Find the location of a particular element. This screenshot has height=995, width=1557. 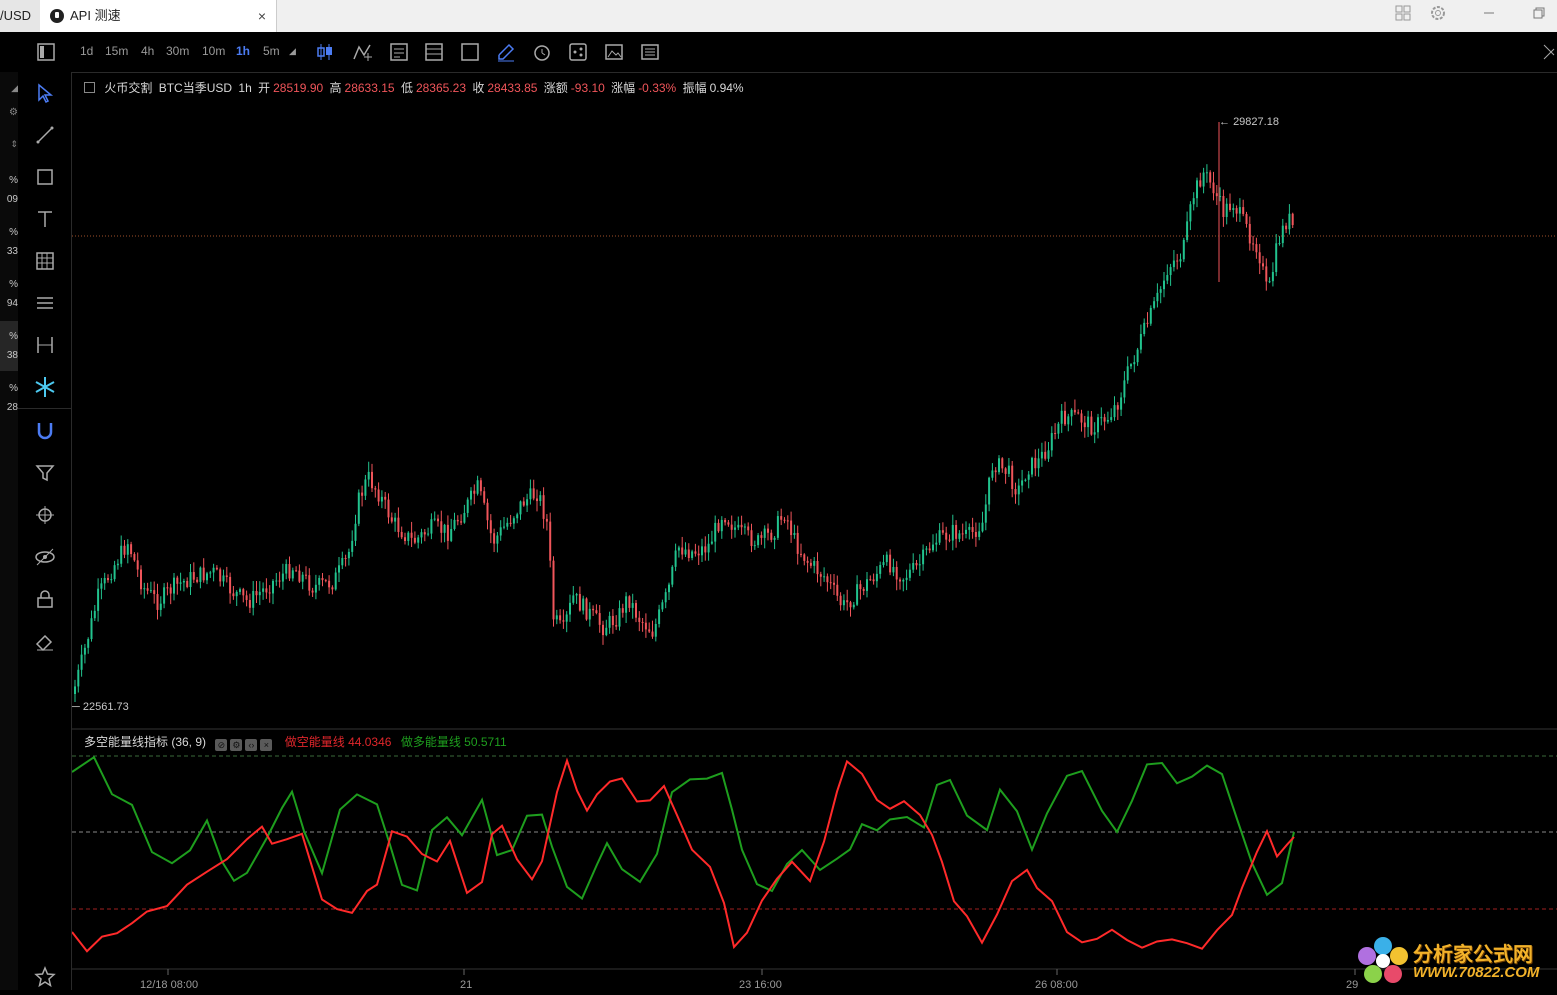

indicator-close-icon: × is located at coordinates (266, 745).